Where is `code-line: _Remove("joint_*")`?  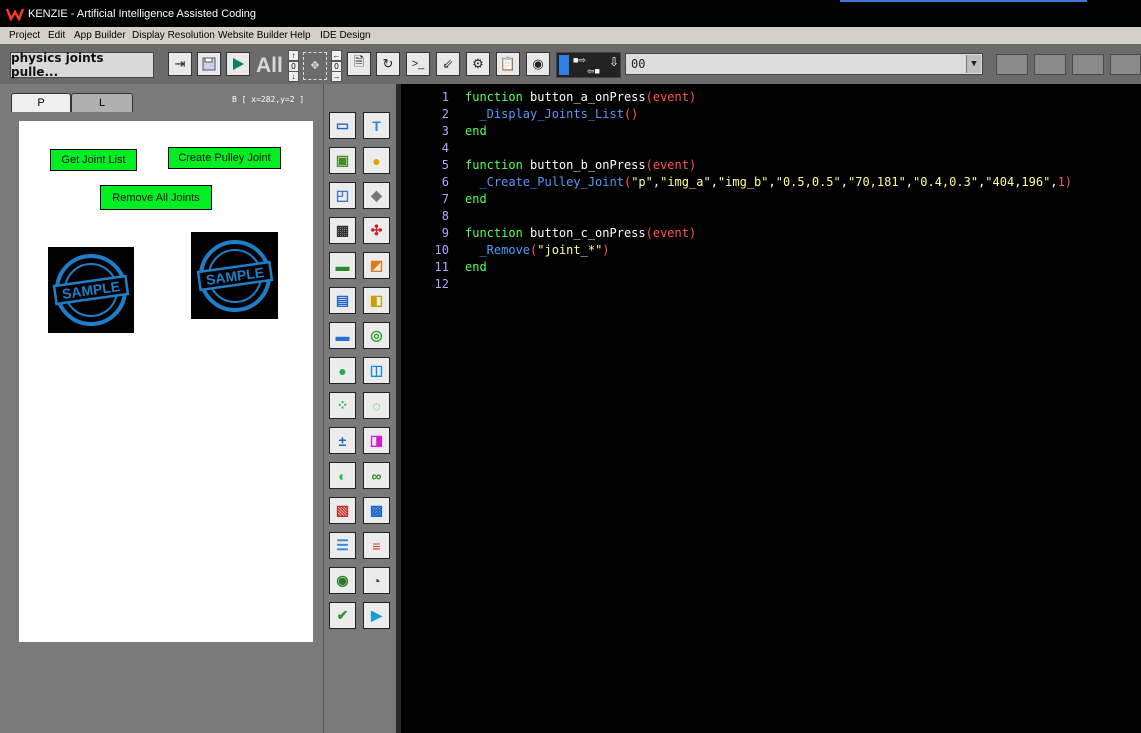 code-line: _Remove("joint_*") is located at coordinates (537, 250).